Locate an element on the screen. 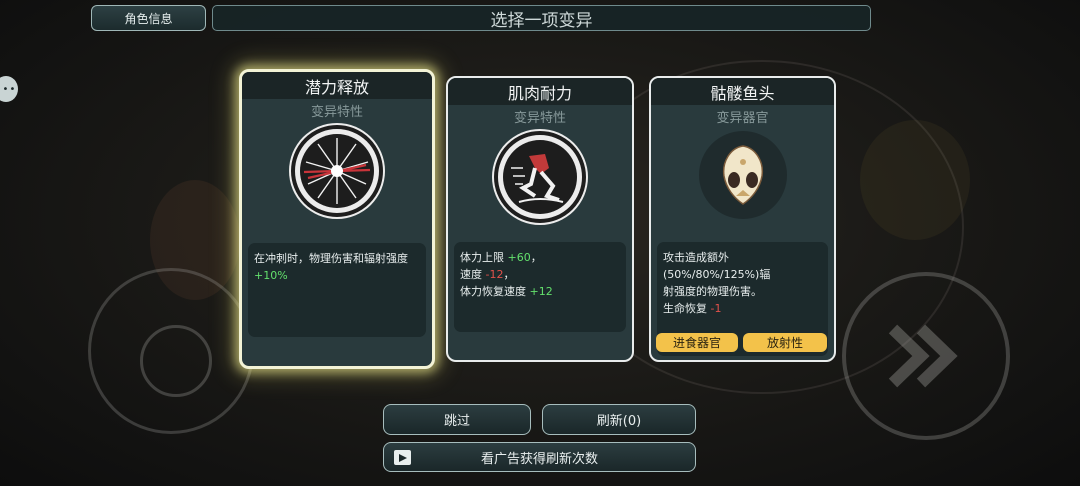 This screenshot has height=486, width=1080. skip-button: 跳过 is located at coordinates (457, 419).